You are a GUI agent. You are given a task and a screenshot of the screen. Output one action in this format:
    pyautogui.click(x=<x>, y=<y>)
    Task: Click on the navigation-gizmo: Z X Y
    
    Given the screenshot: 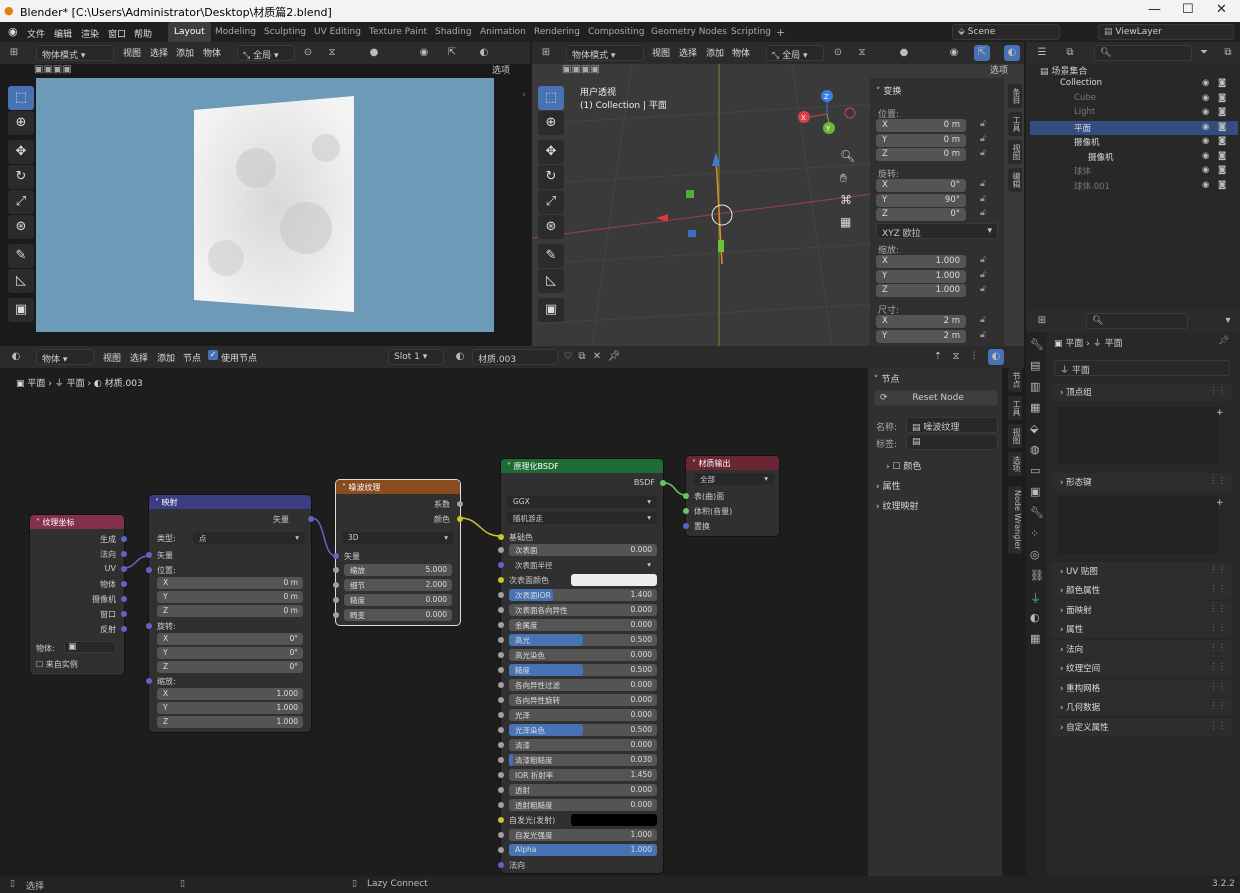 What is the action you would take?
    pyautogui.click(x=829, y=116)
    